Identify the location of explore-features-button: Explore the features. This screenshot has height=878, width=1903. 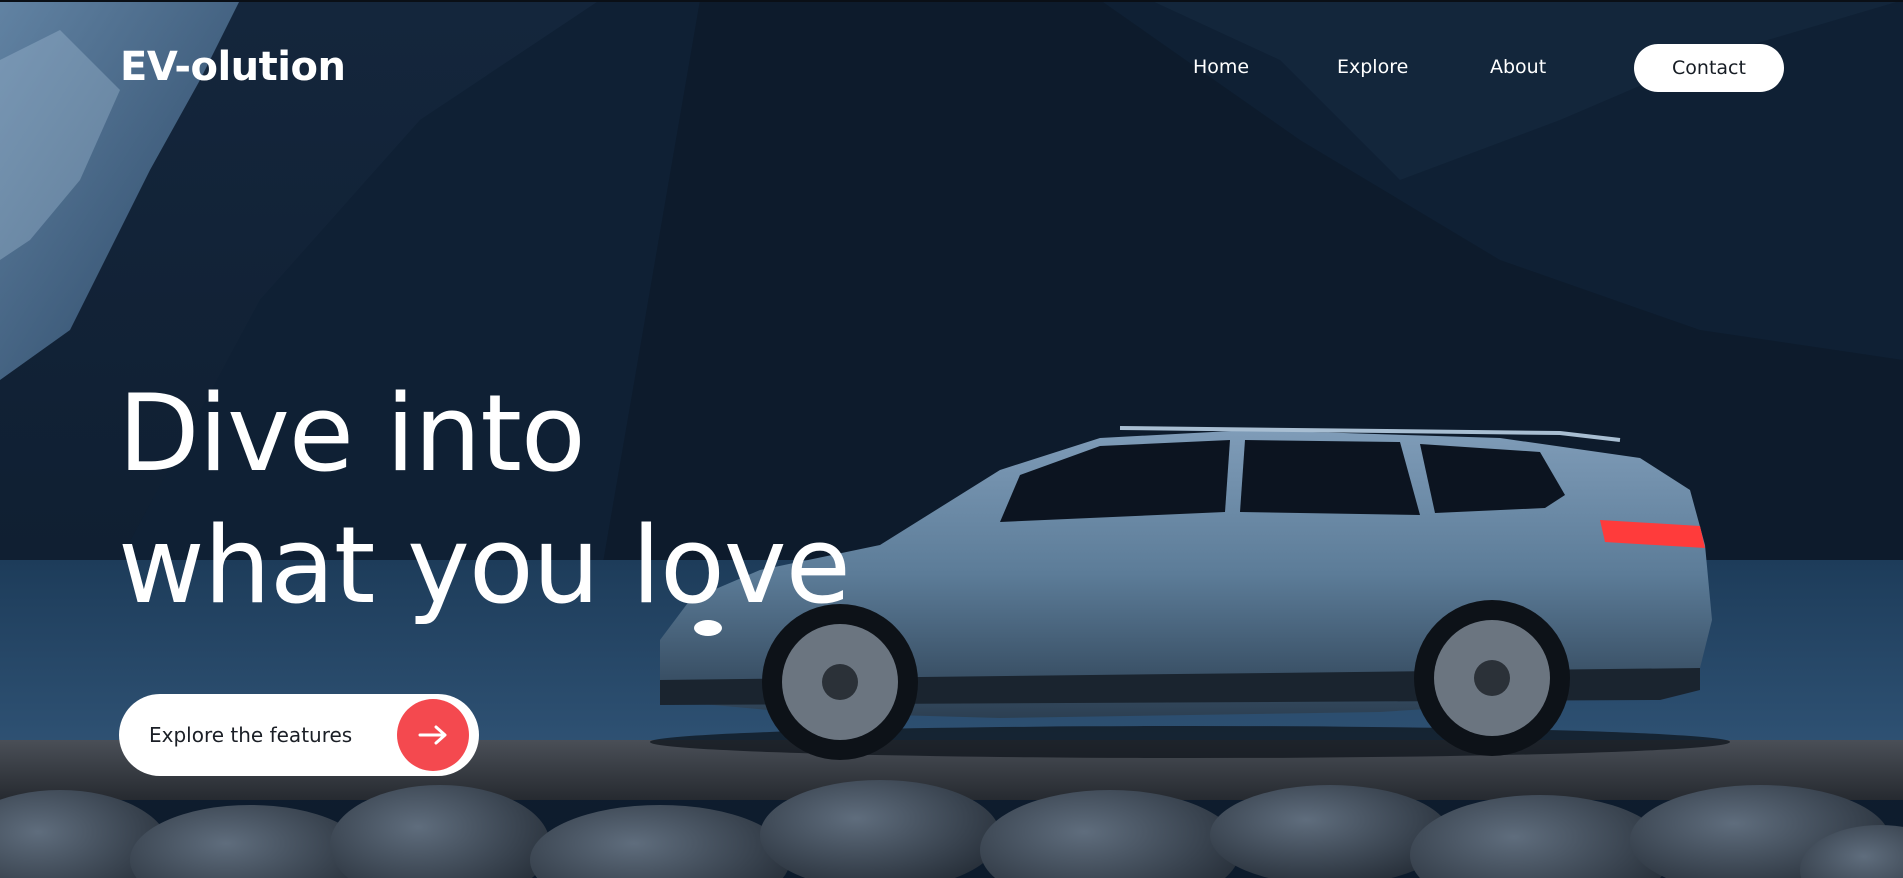
(299, 735).